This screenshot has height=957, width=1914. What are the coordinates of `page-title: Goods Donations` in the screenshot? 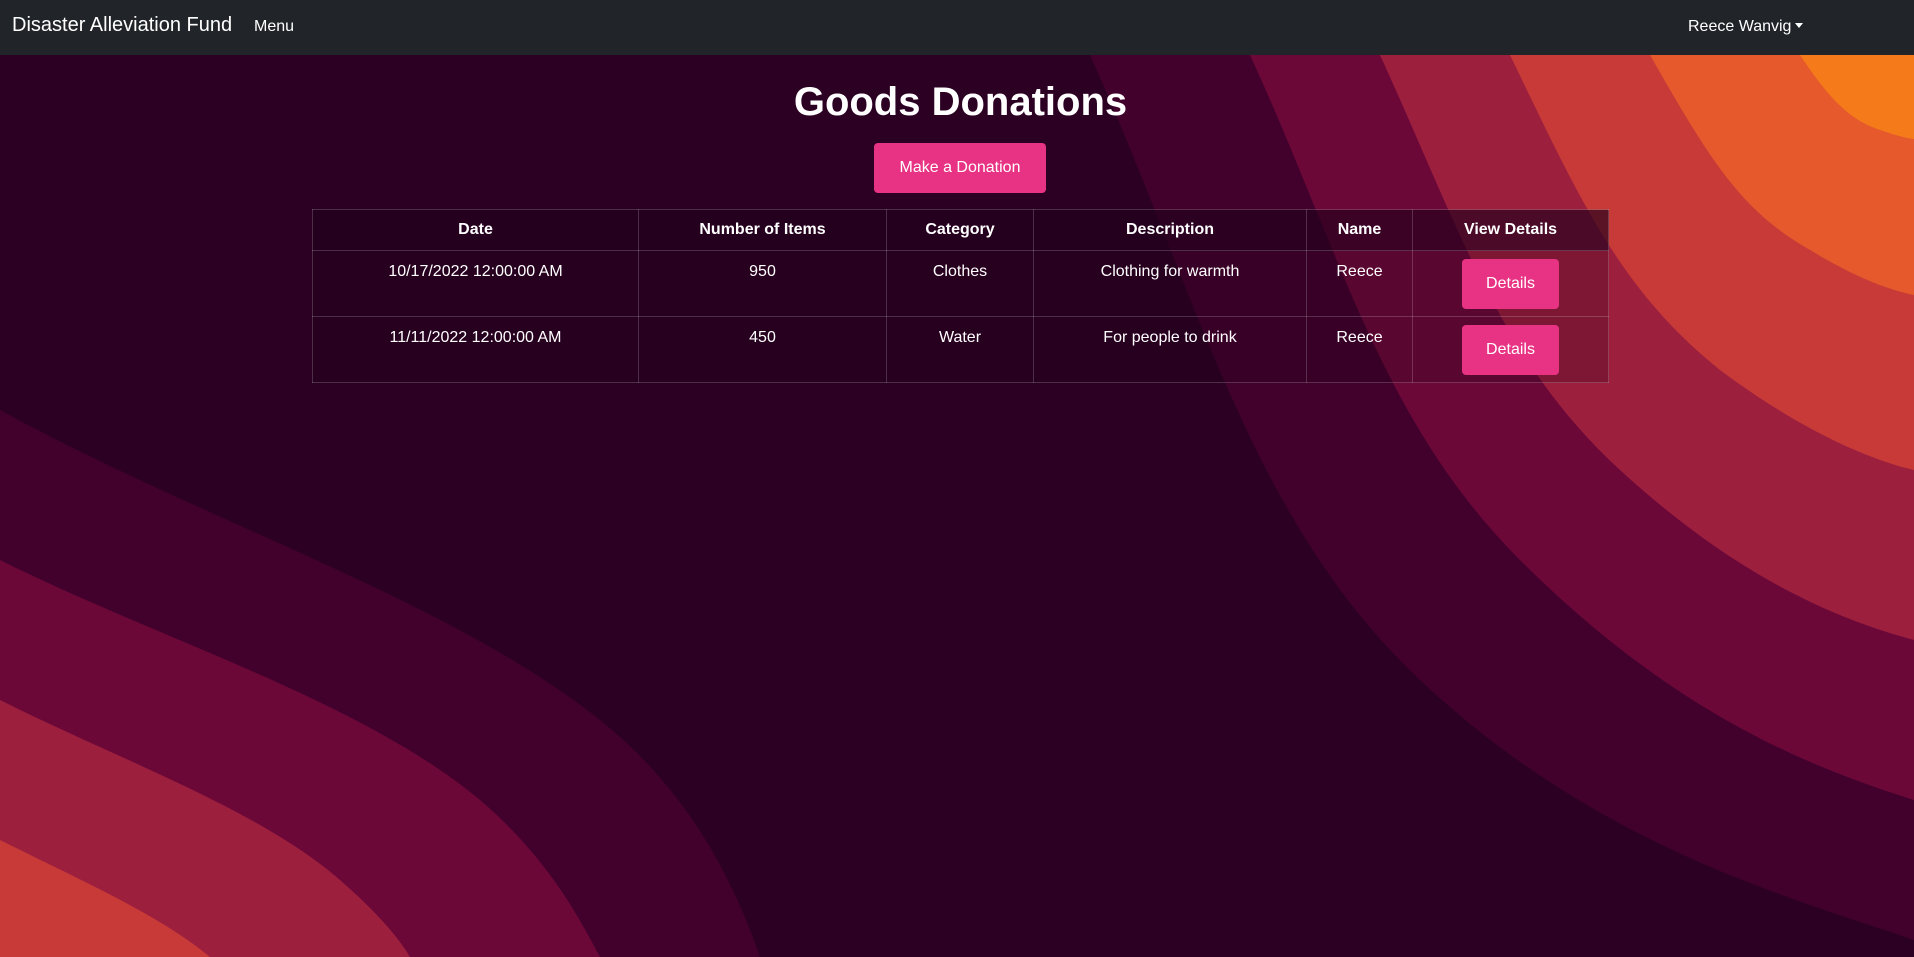 It's located at (960, 102).